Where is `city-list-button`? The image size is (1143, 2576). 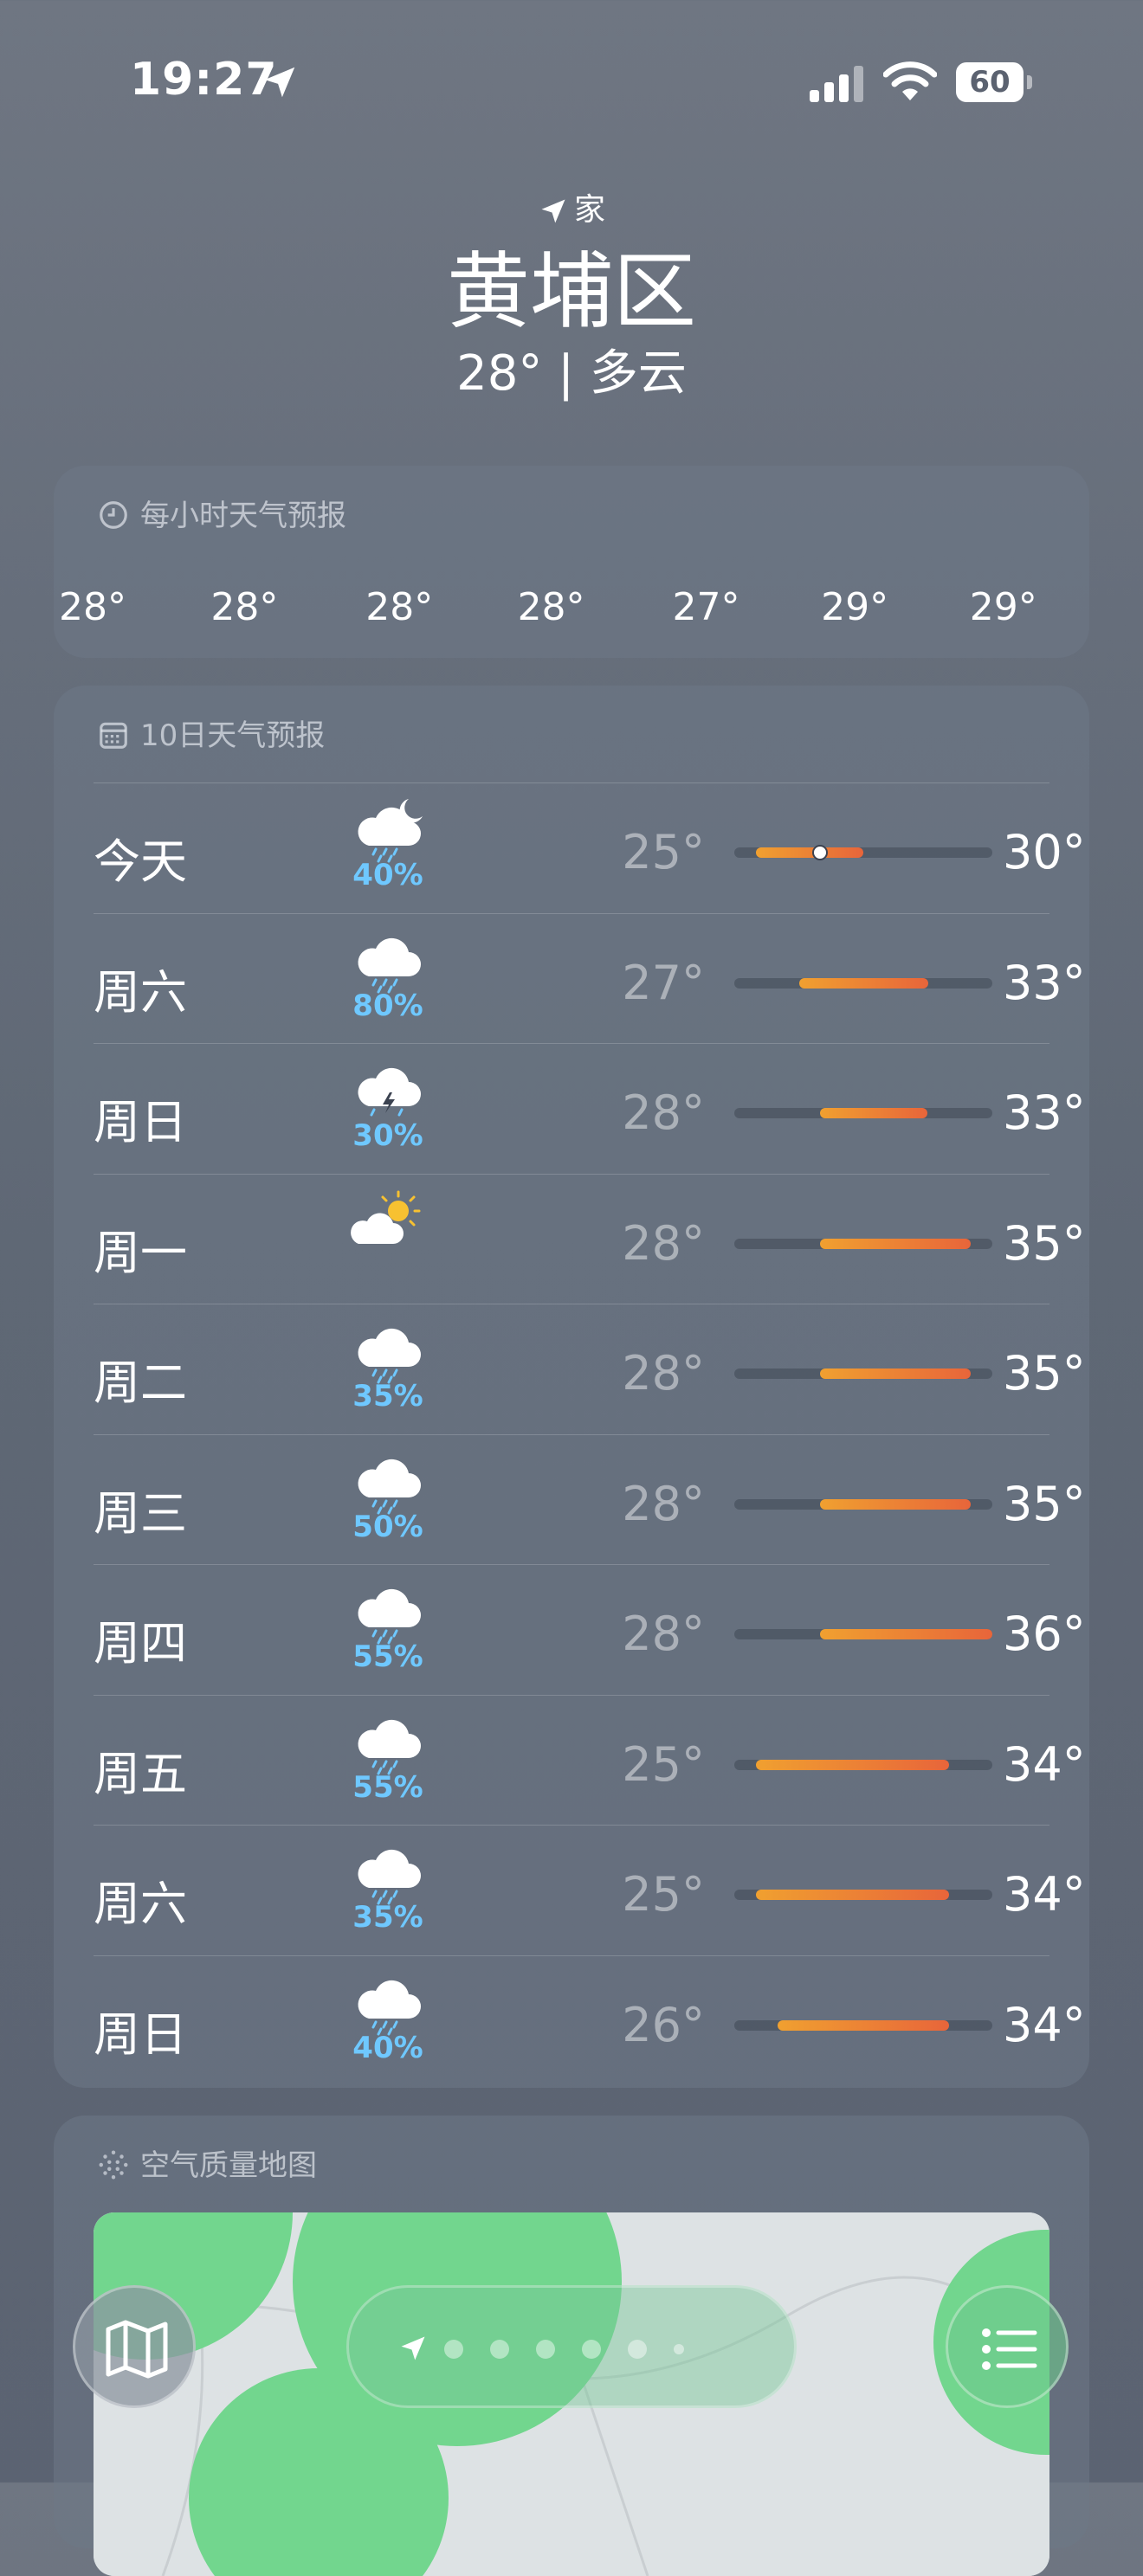
city-list-button is located at coordinates (1008, 2346).